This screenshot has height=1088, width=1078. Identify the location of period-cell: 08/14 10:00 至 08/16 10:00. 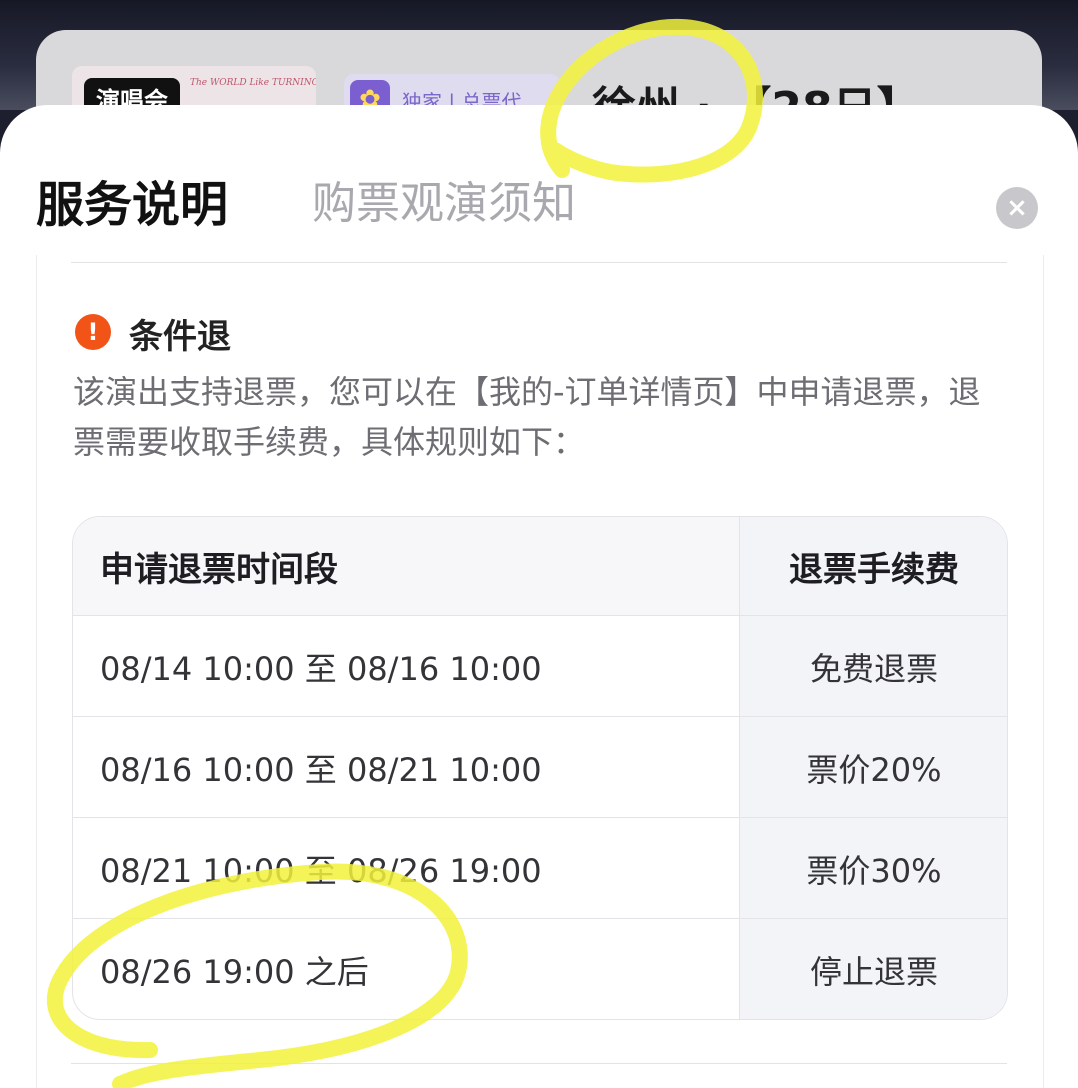
(321, 668).